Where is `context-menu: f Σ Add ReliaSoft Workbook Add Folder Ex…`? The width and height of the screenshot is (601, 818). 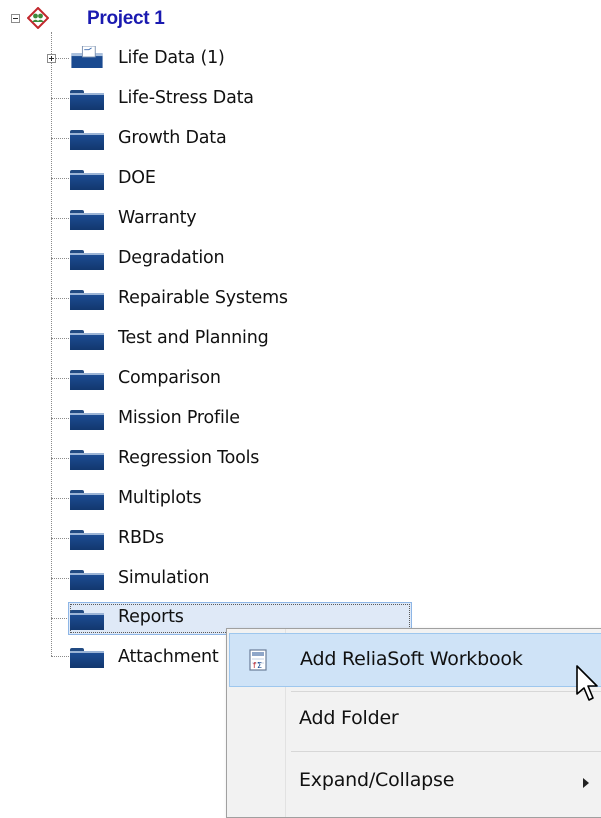
context-menu: f Σ Add ReliaSoft Workbook Add Folder Ex… is located at coordinates (413, 723).